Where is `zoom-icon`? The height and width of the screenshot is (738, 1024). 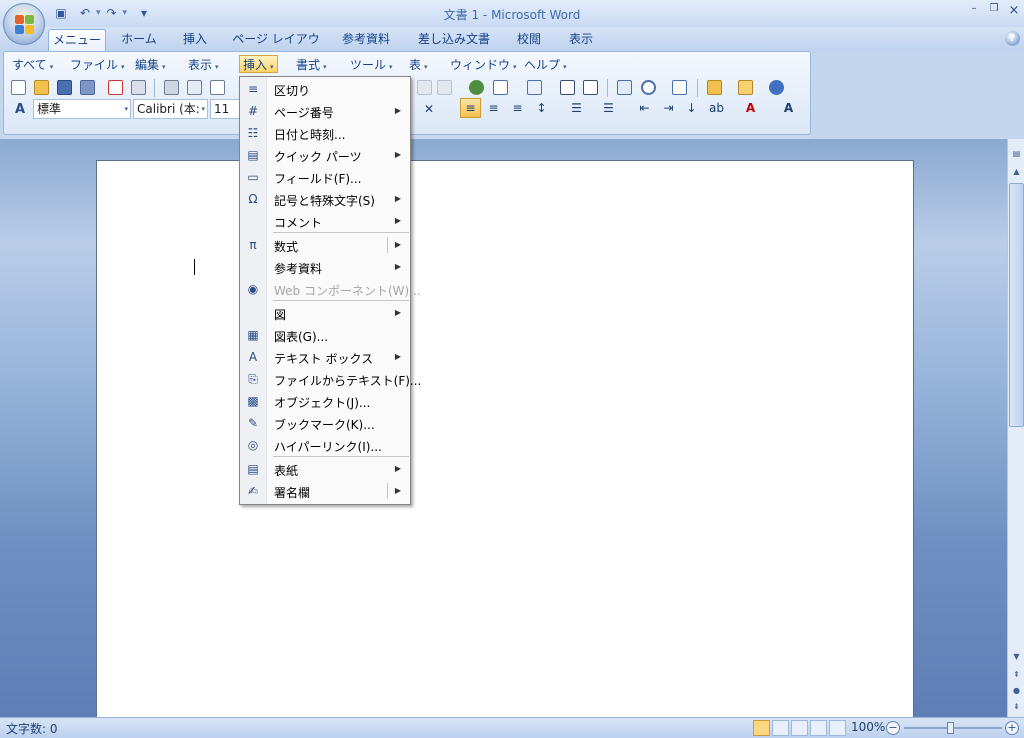 zoom-icon is located at coordinates (648, 87).